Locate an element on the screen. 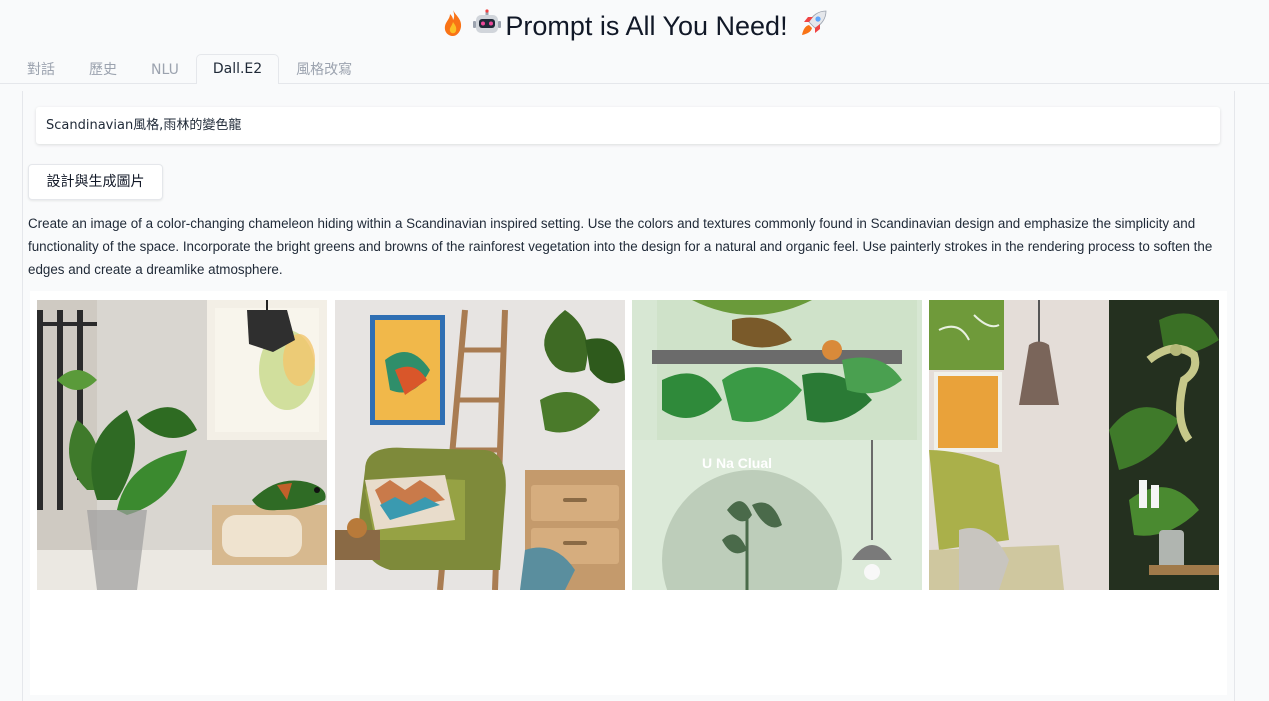  generated-image-3: U Na Clual is located at coordinates (777, 445).